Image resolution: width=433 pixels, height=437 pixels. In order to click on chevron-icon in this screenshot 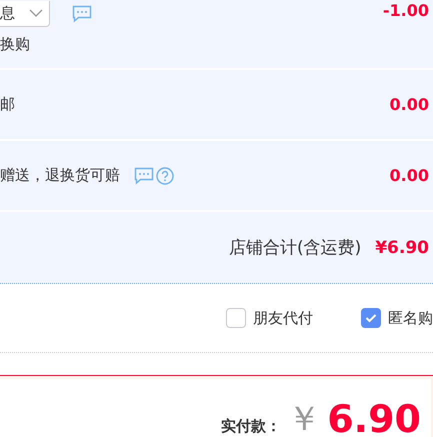, I will do `click(36, 13)`.